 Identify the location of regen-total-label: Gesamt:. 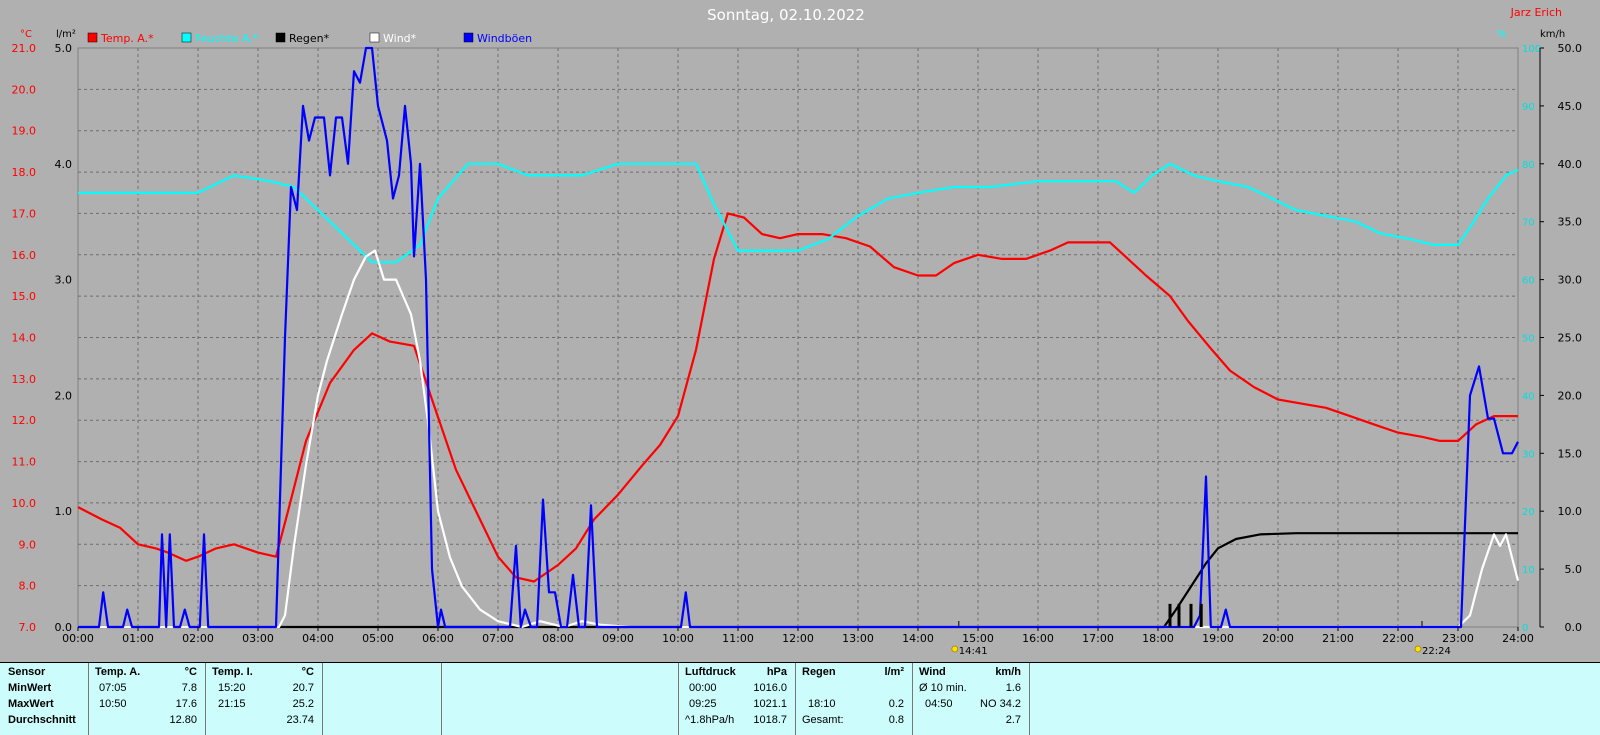
(823, 720).